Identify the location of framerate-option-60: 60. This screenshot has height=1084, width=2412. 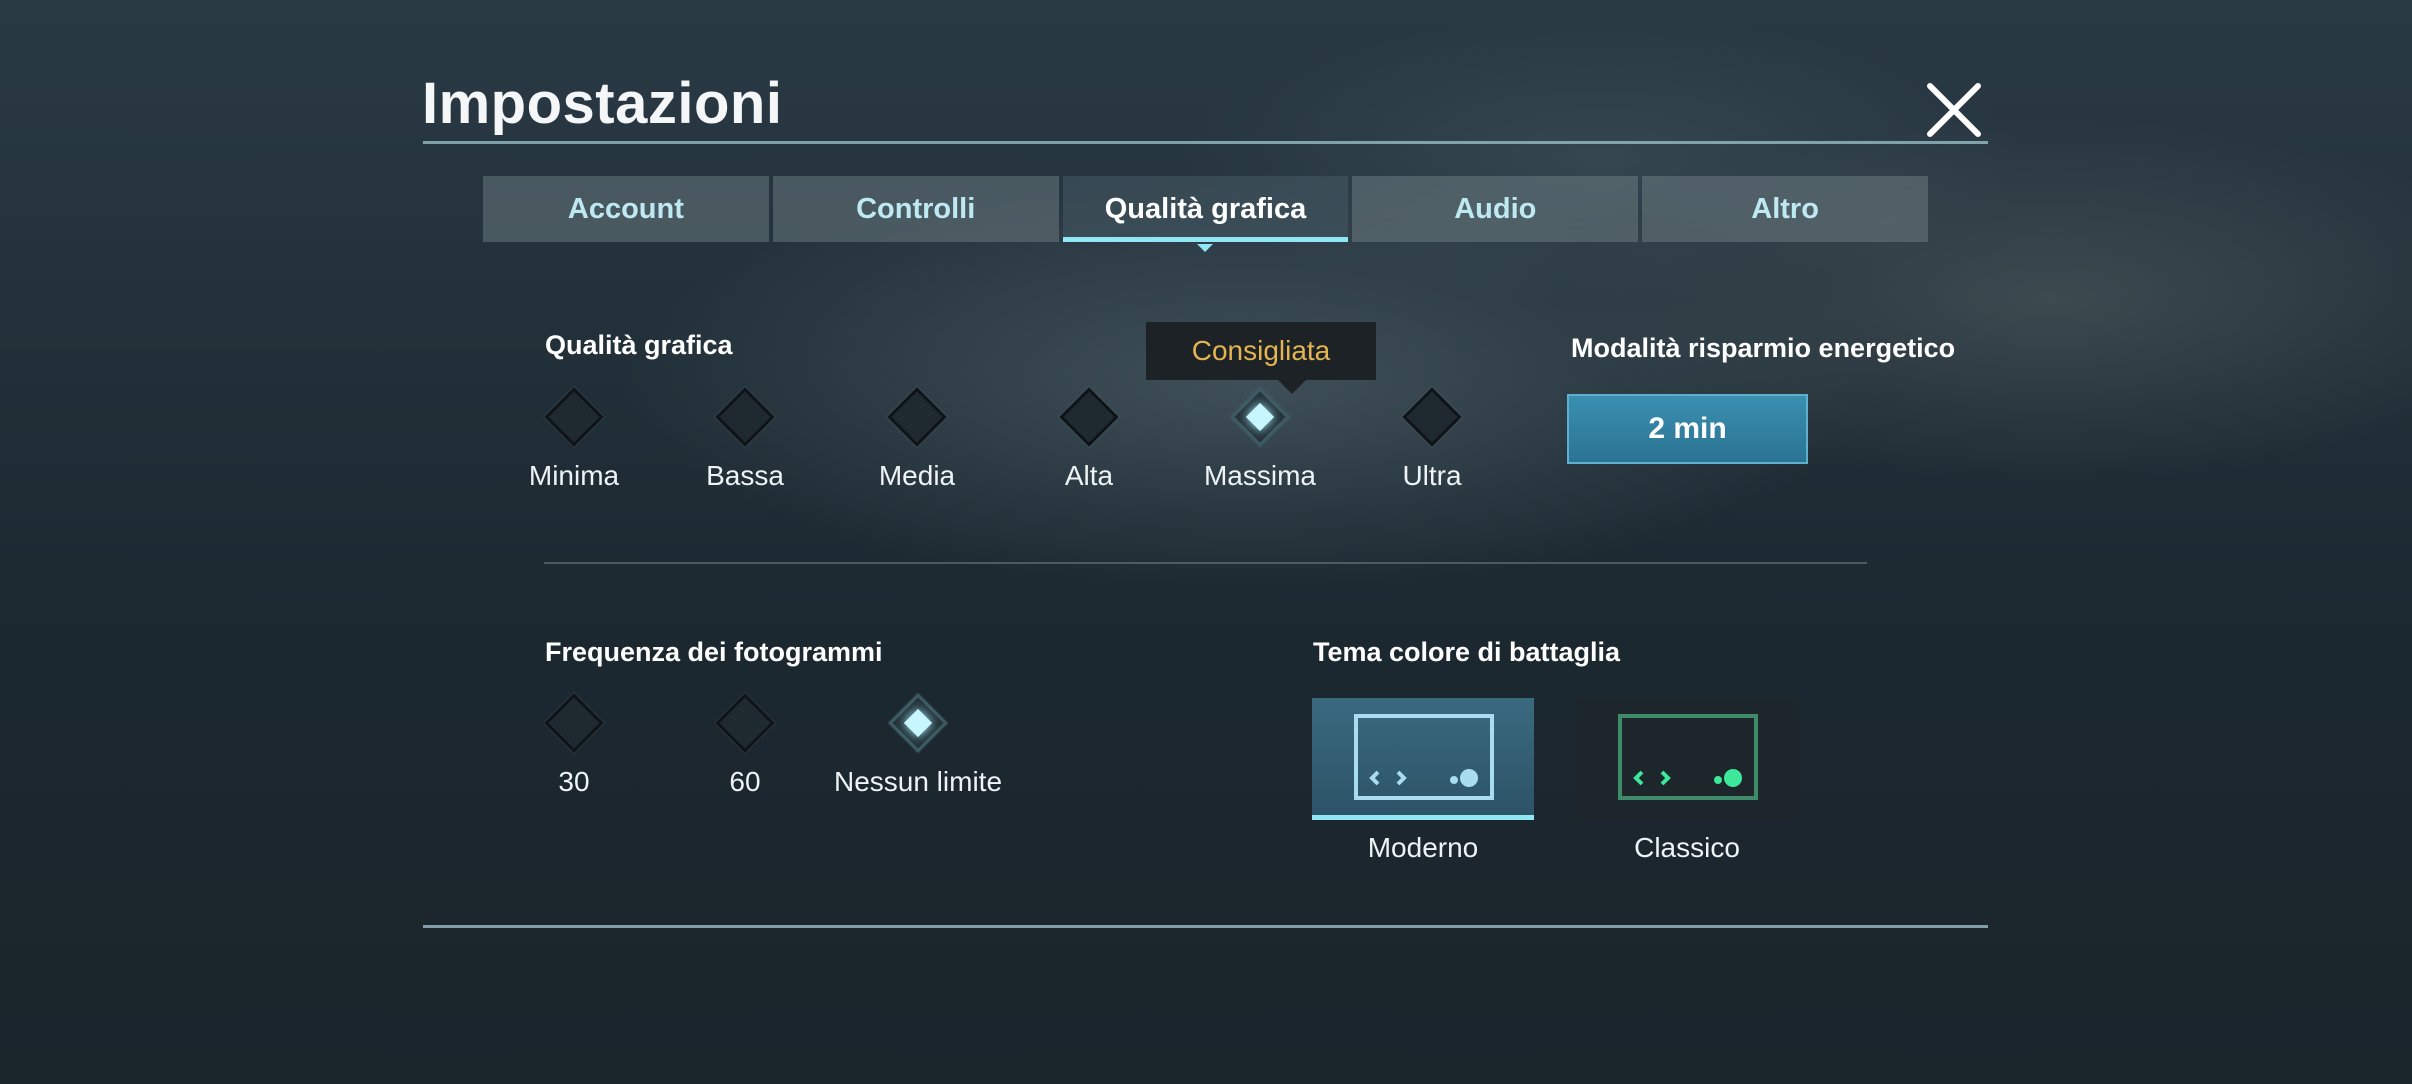
(745, 745).